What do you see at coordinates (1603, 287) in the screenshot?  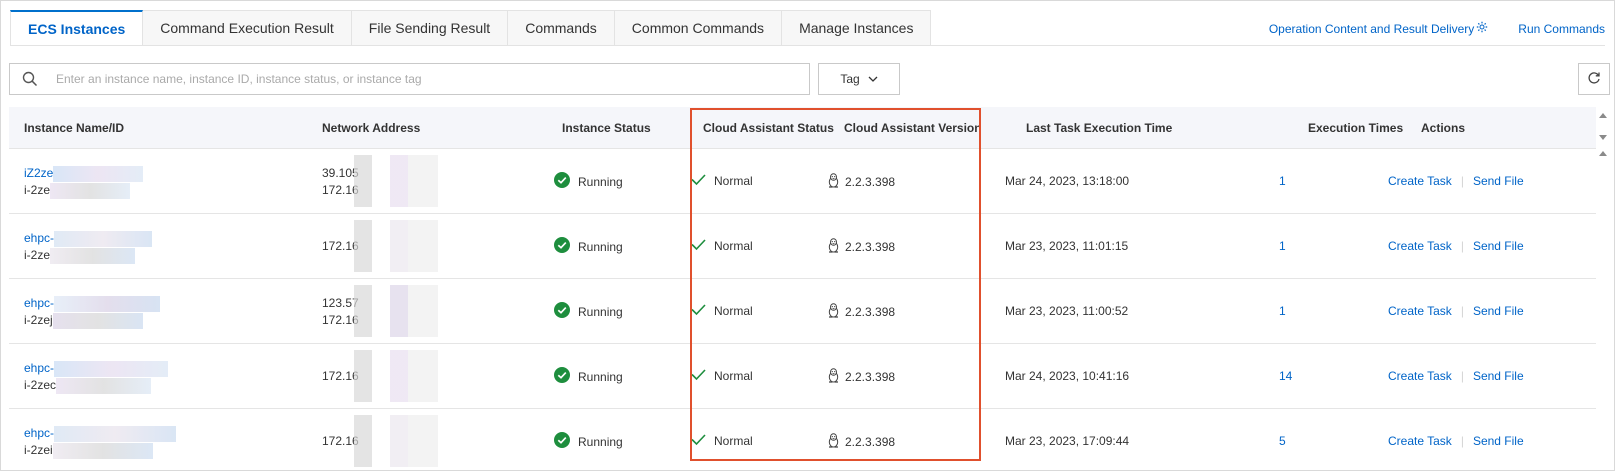 I see `vertical-scrollbar` at bounding box center [1603, 287].